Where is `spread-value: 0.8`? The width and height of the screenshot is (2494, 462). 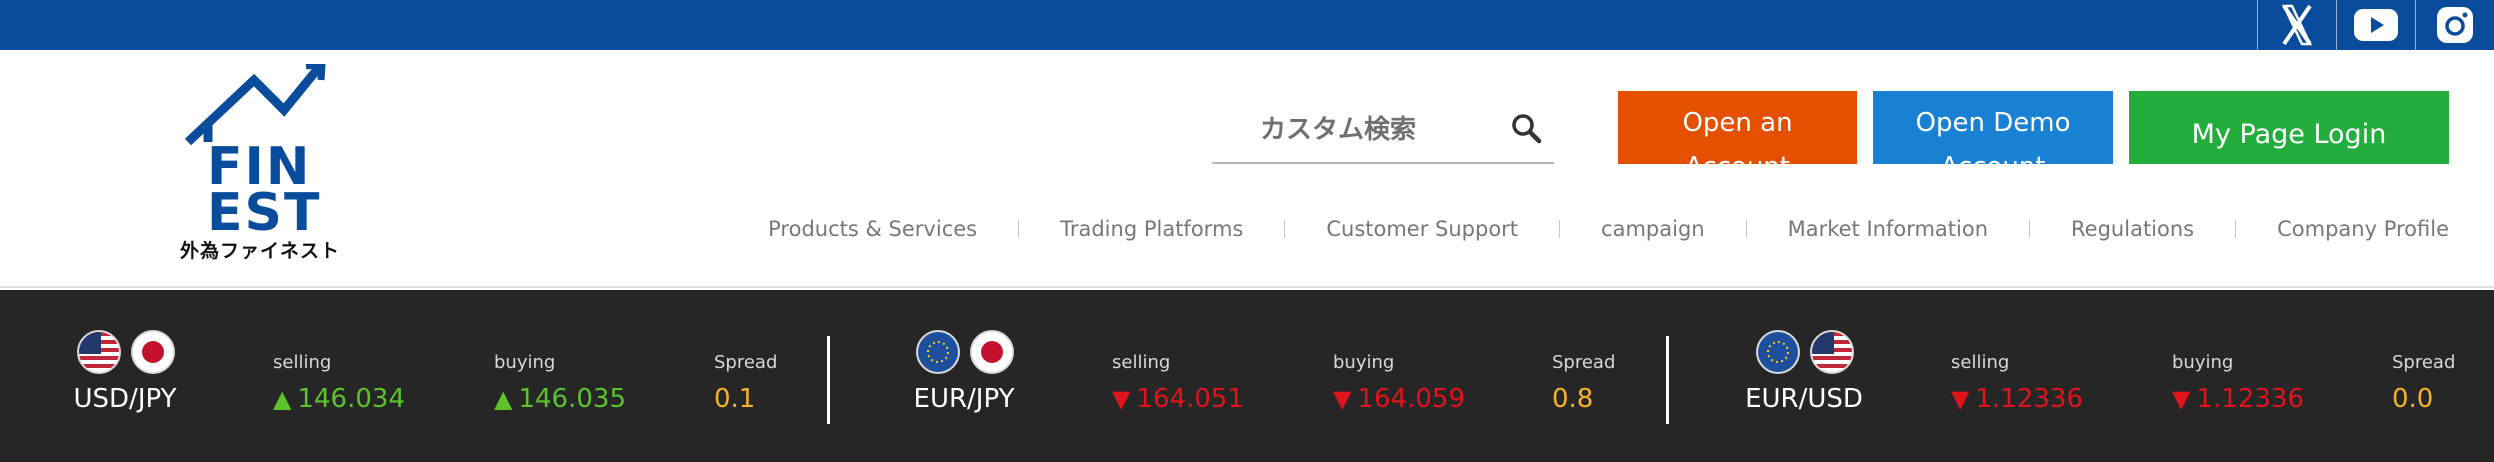
spread-value: 0.8 is located at coordinates (1573, 399).